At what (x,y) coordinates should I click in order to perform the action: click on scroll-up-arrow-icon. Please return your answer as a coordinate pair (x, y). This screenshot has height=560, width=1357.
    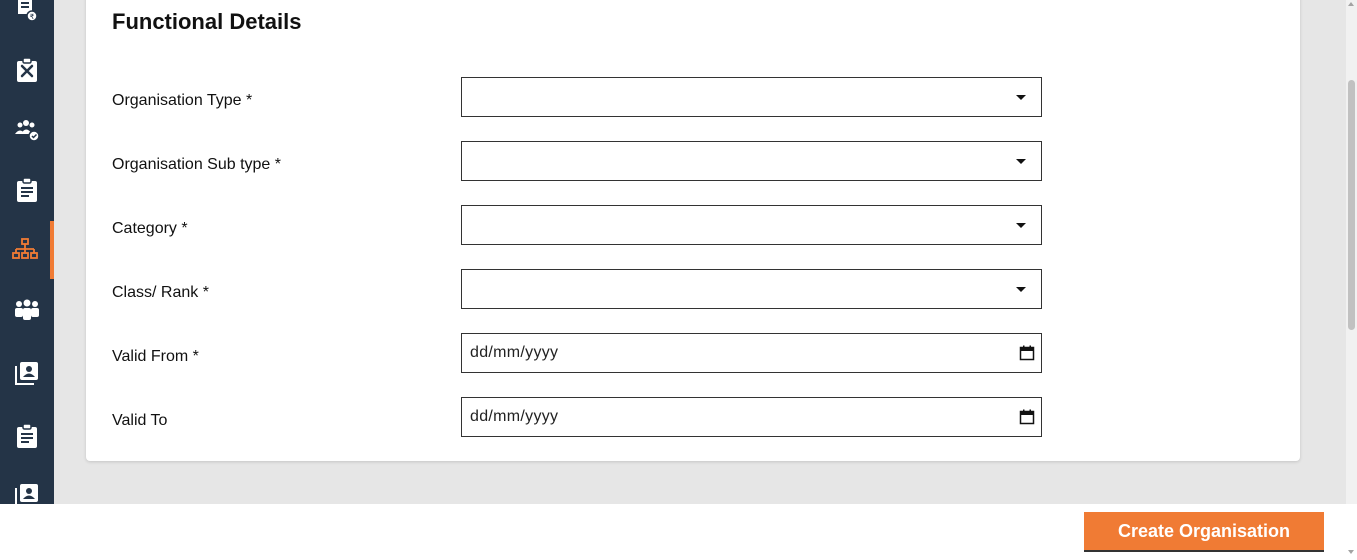
    Looking at the image, I should click on (1351, 4).